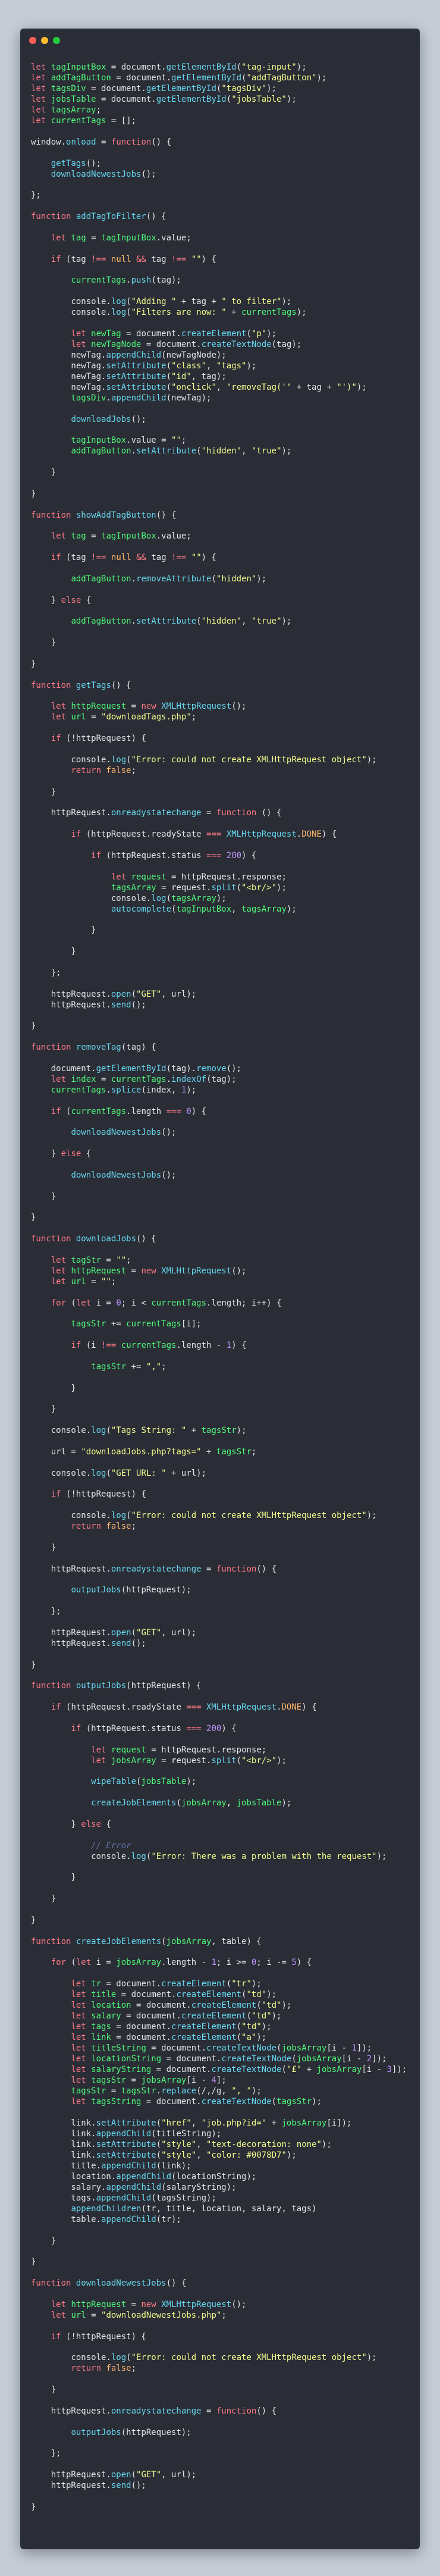 This screenshot has width=440, height=2576. What do you see at coordinates (117, 1175) in the screenshot?
I see `code-token: downloadNewestJobs` at bounding box center [117, 1175].